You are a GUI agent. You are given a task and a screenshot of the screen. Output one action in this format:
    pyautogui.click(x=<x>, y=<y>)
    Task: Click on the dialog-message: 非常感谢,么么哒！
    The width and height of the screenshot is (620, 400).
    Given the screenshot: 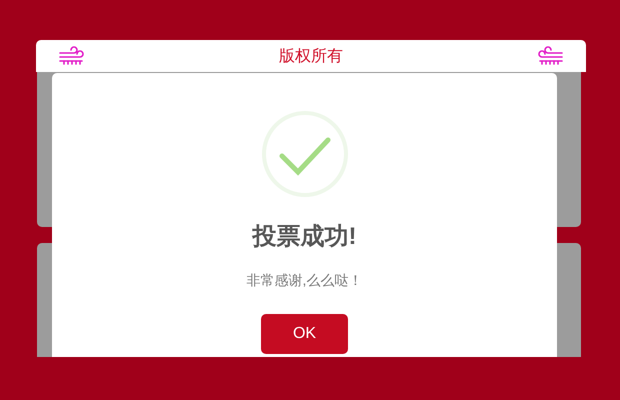 What is the action you would take?
    pyautogui.click(x=304, y=281)
    